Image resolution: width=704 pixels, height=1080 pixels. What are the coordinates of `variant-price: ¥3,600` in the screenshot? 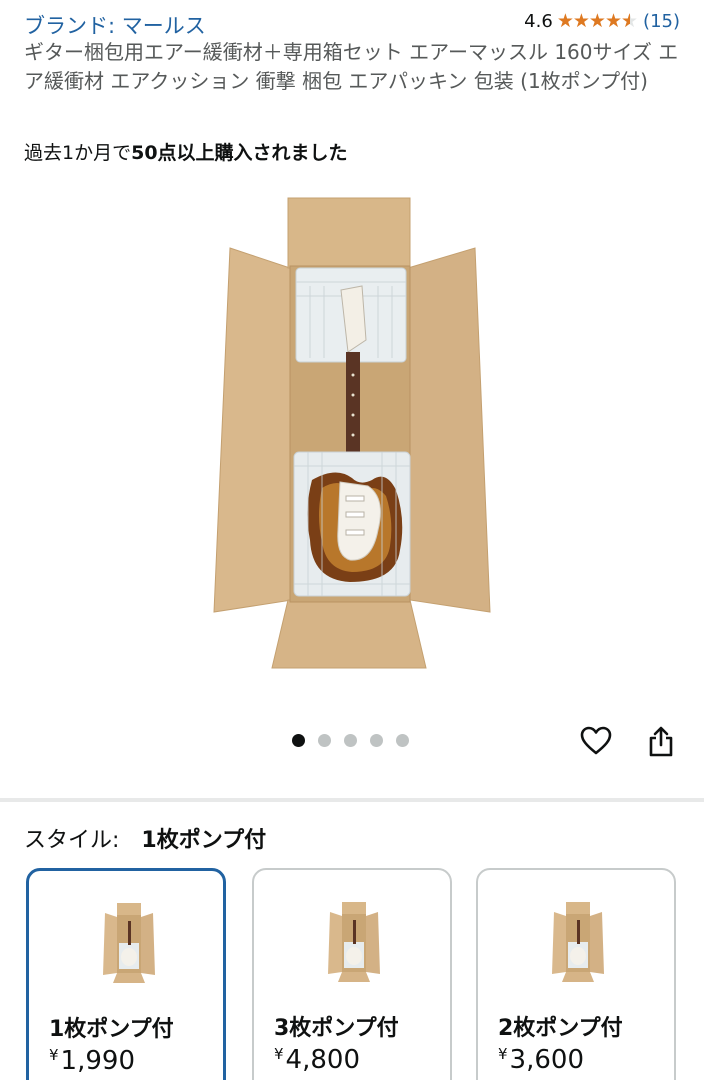 It's located at (541, 1060).